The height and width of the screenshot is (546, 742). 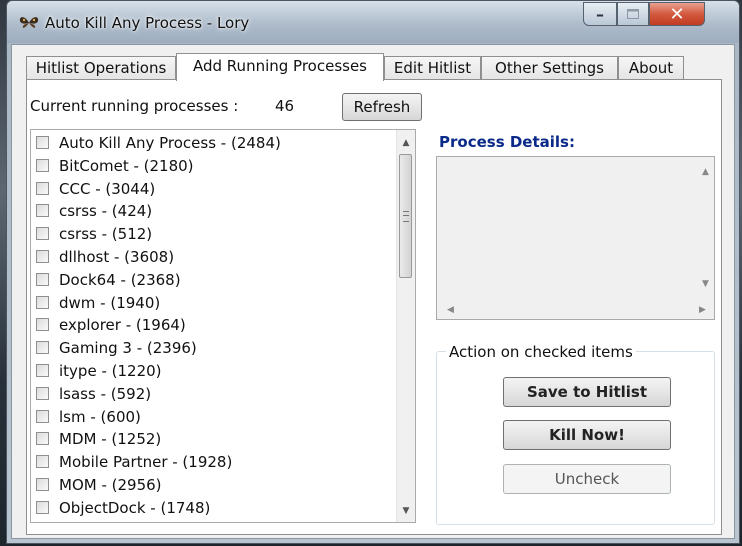 I want to click on details-horizontal-scrollbar: ◀ ▶, so click(x=571, y=310).